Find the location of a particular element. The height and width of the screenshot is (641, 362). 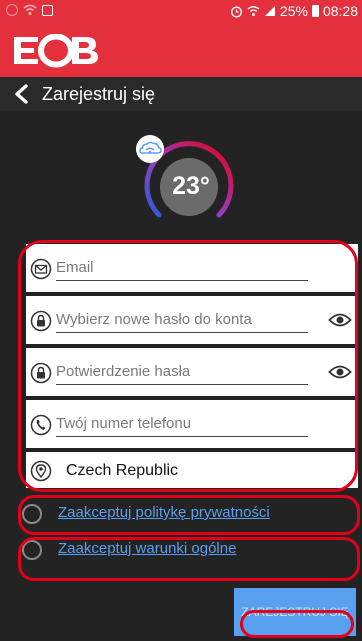

alarm-icon is located at coordinates (236, 11).